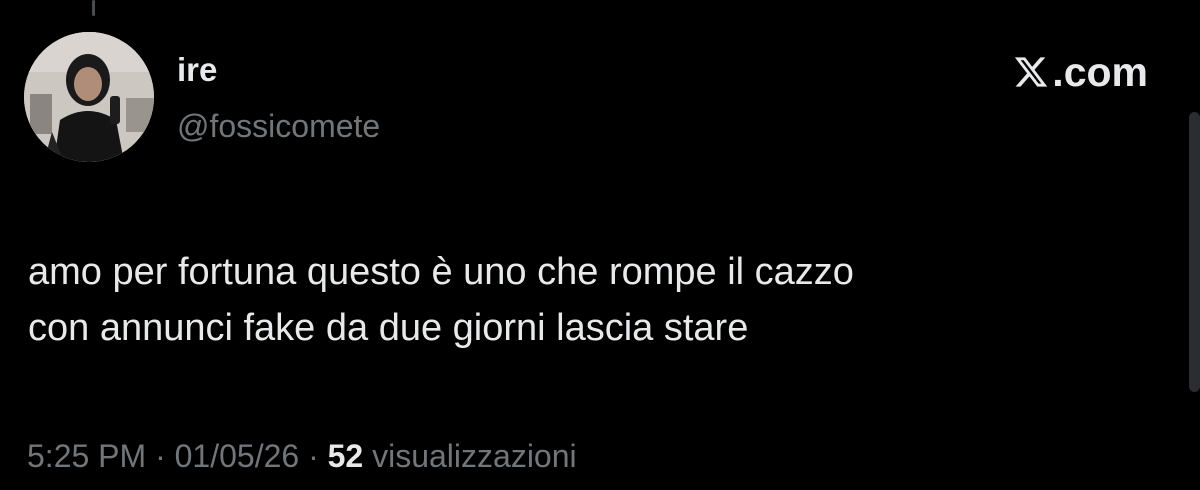 The height and width of the screenshot is (490, 1200). I want to click on views-label: visualizzazioni, so click(474, 456).